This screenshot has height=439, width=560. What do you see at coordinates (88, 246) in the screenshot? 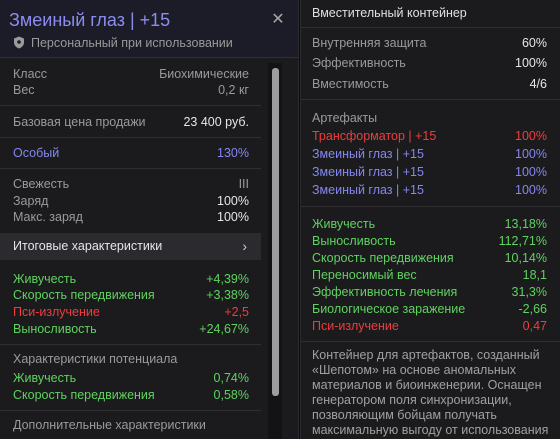
I see `summary-label: Итоговые характеристики` at bounding box center [88, 246].